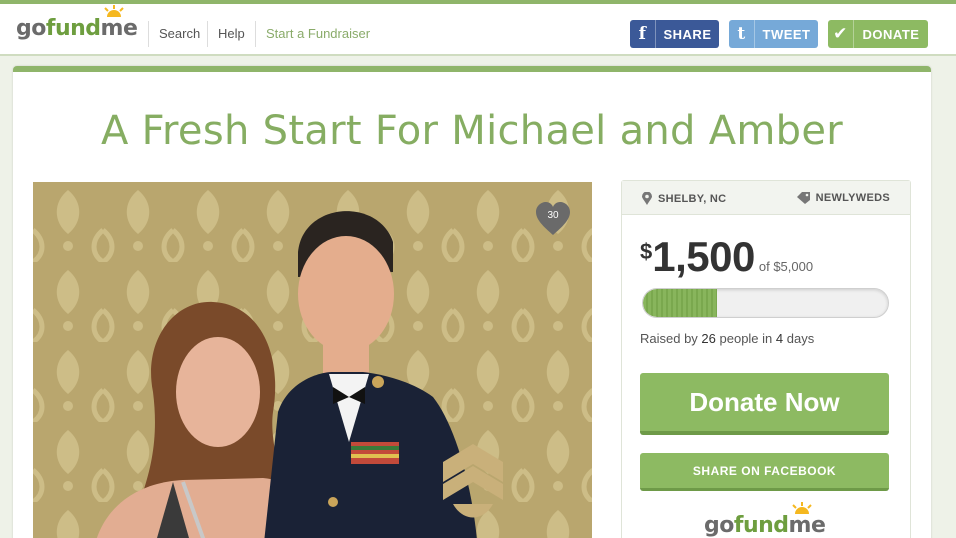  Describe the element at coordinates (764, 472) in the screenshot. I see `share-on-facebook-button: SHARE ON FACEBOOK` at that location.